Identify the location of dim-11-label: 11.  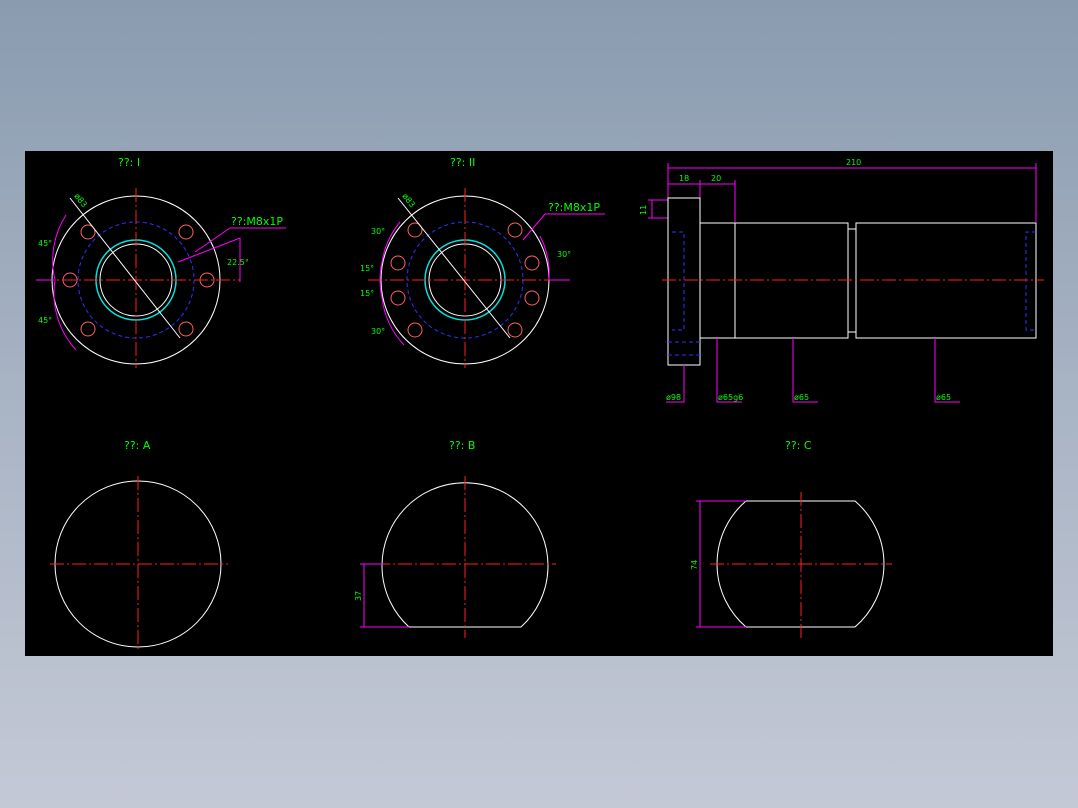
(643, 210).